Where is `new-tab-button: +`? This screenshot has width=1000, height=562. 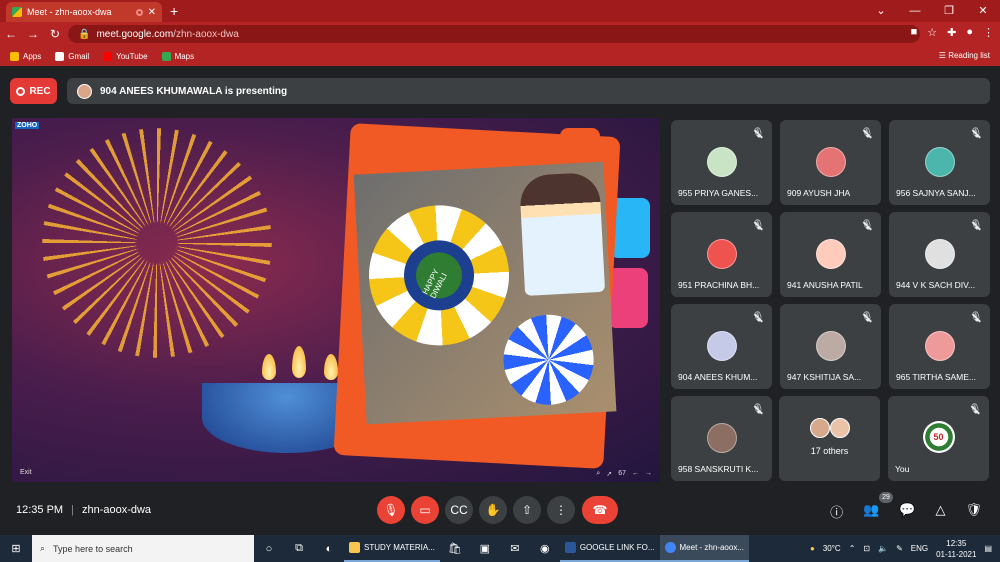 new-tab-button: + is located at coordinates (174, 11).